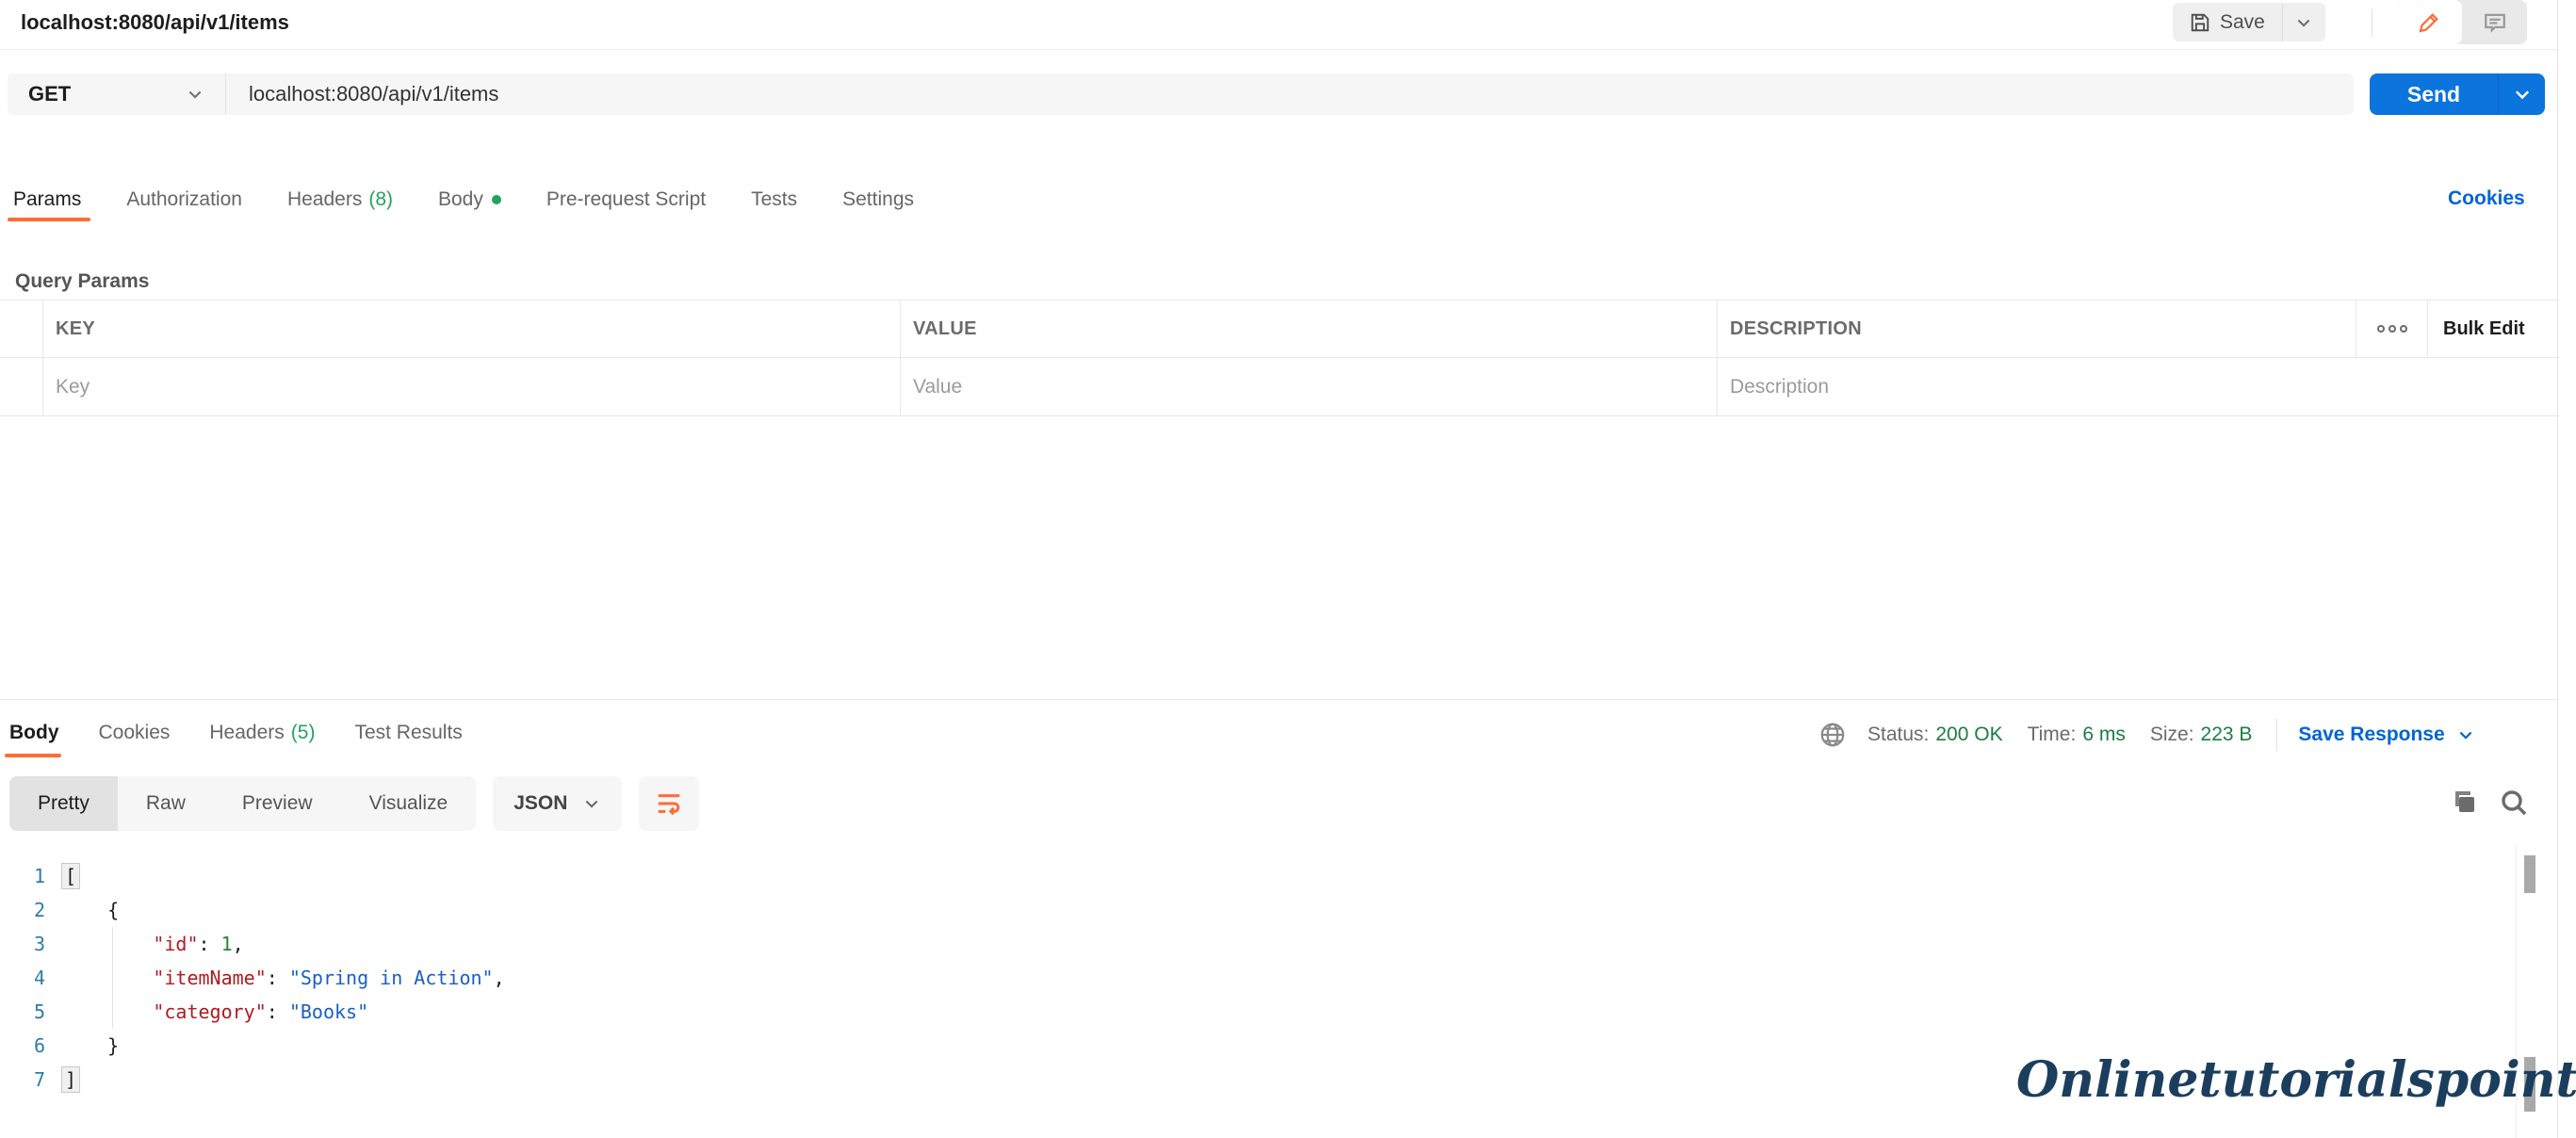 The image size is (2576, 1138). Describe the element at coordinates (469, 199) in the screenshot. I see `tab-body: Body` at that location.